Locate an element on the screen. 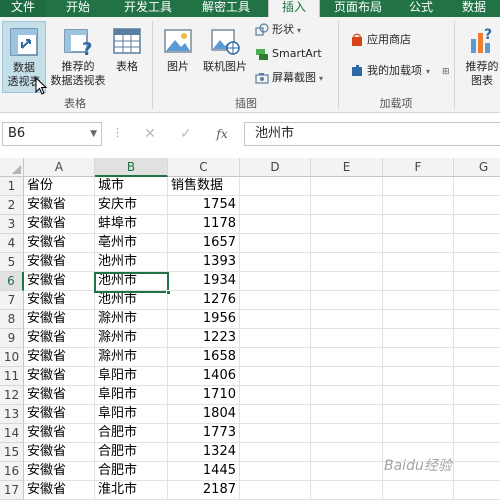  tab-formulas: 公式 is located at coordinates (421, 8).